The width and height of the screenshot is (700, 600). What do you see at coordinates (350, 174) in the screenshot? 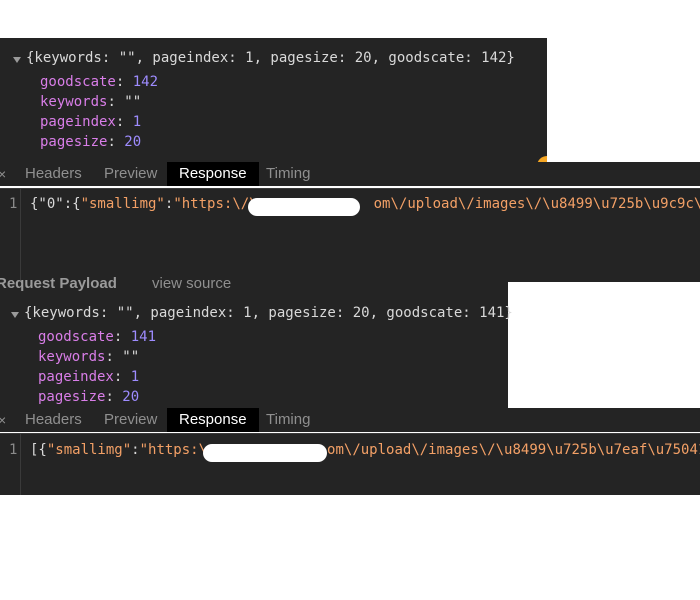
I see `response-tabbar-1: × Headers Preview Response Timing` at bounding box center [350, 174].